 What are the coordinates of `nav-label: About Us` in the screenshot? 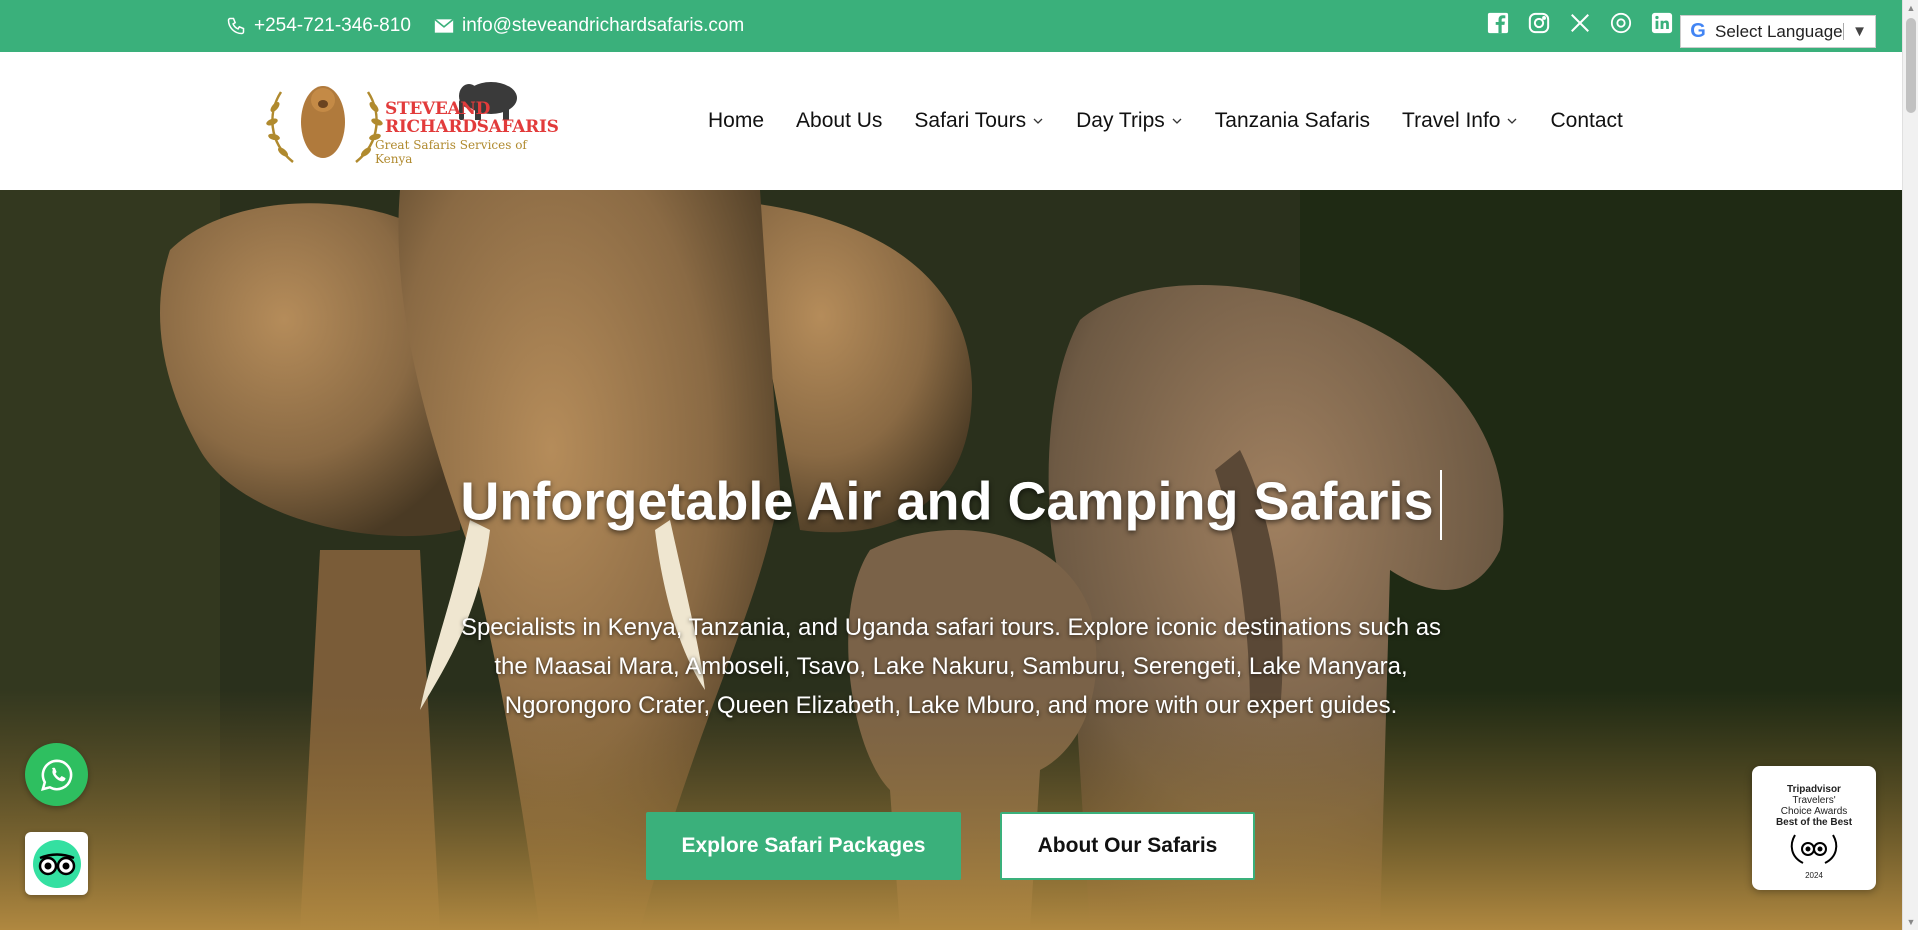 It's located at (839, 120).